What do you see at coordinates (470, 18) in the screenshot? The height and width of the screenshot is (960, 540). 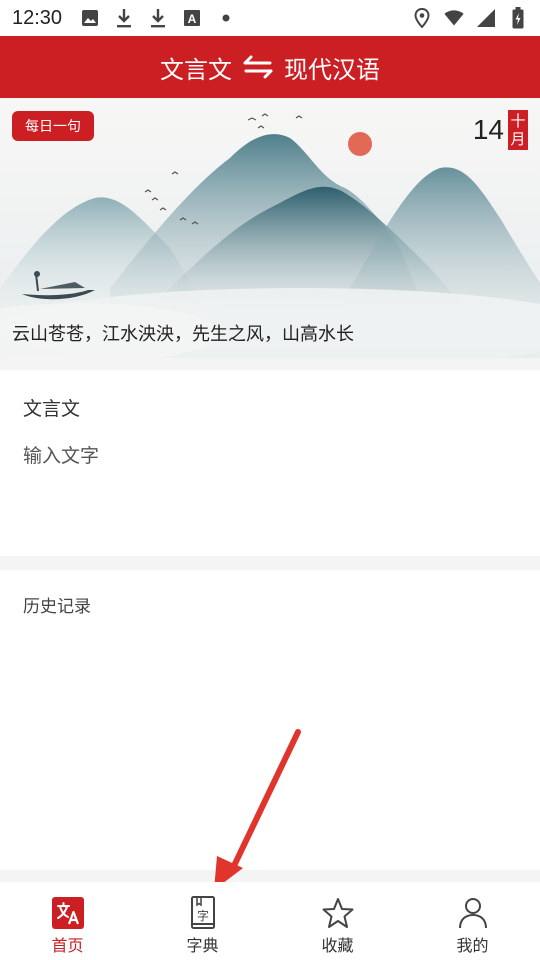 I see `status-system-icons` at bounding box center [470, 18].